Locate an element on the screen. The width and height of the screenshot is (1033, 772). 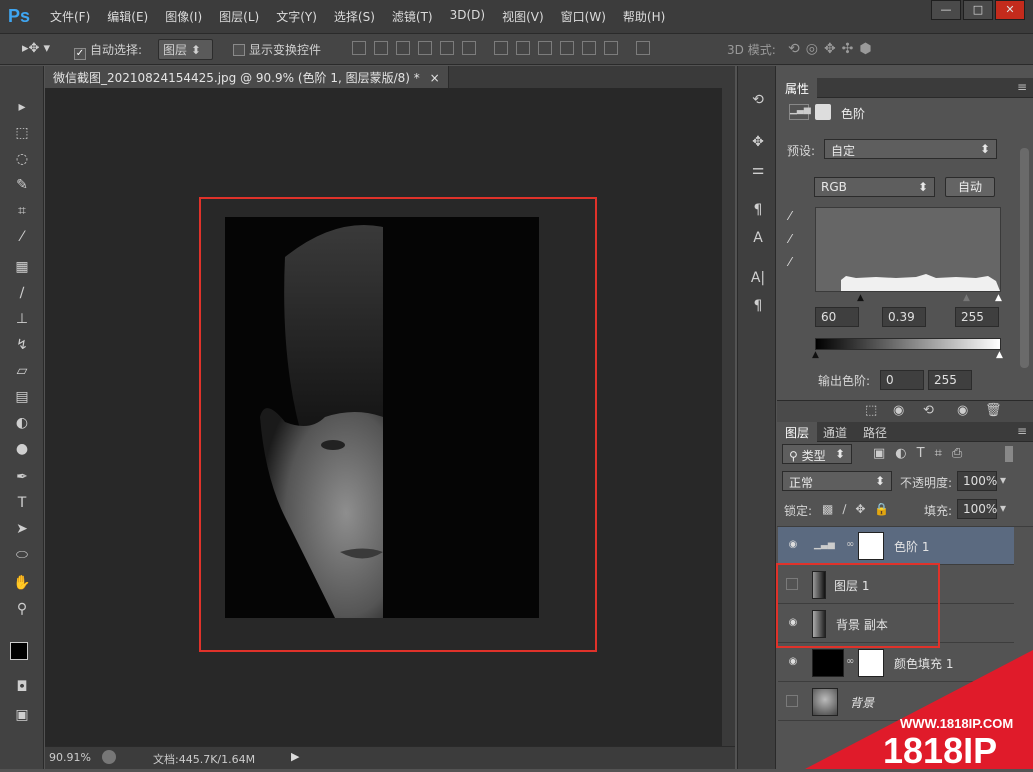
move-tool-icon: ▸✥ ▾ is located at coordinates (36, 48).